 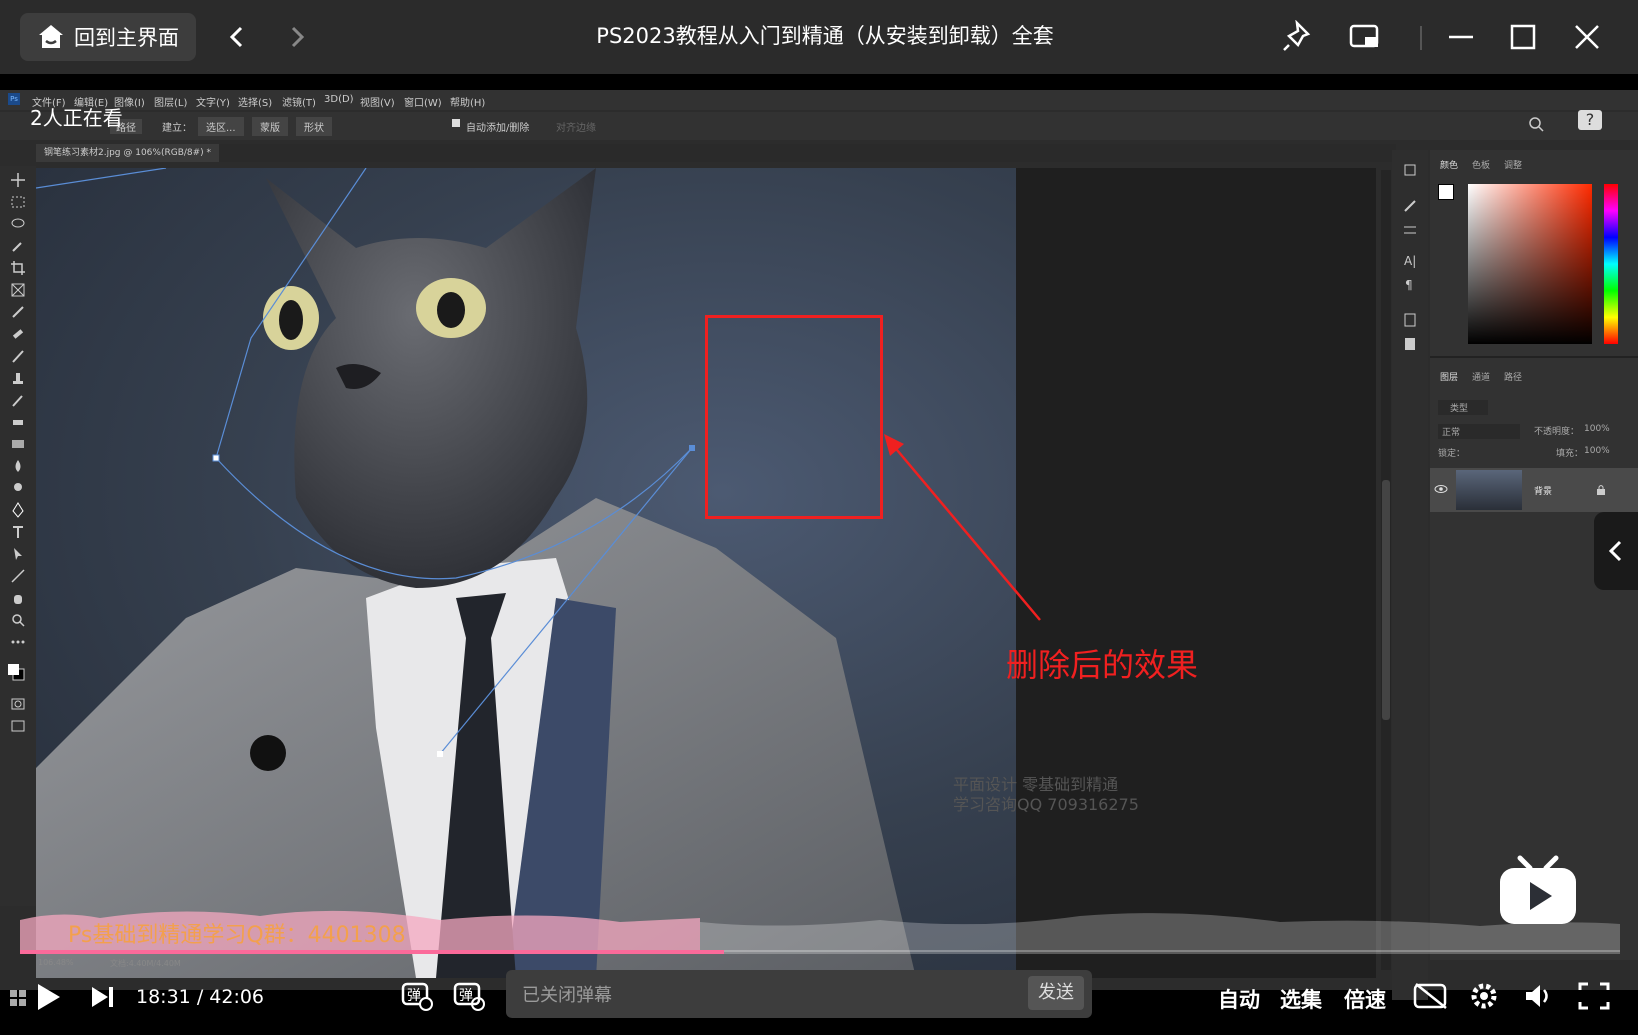 I want to click on chevron-left-icon, so click(x=1615, y=551).